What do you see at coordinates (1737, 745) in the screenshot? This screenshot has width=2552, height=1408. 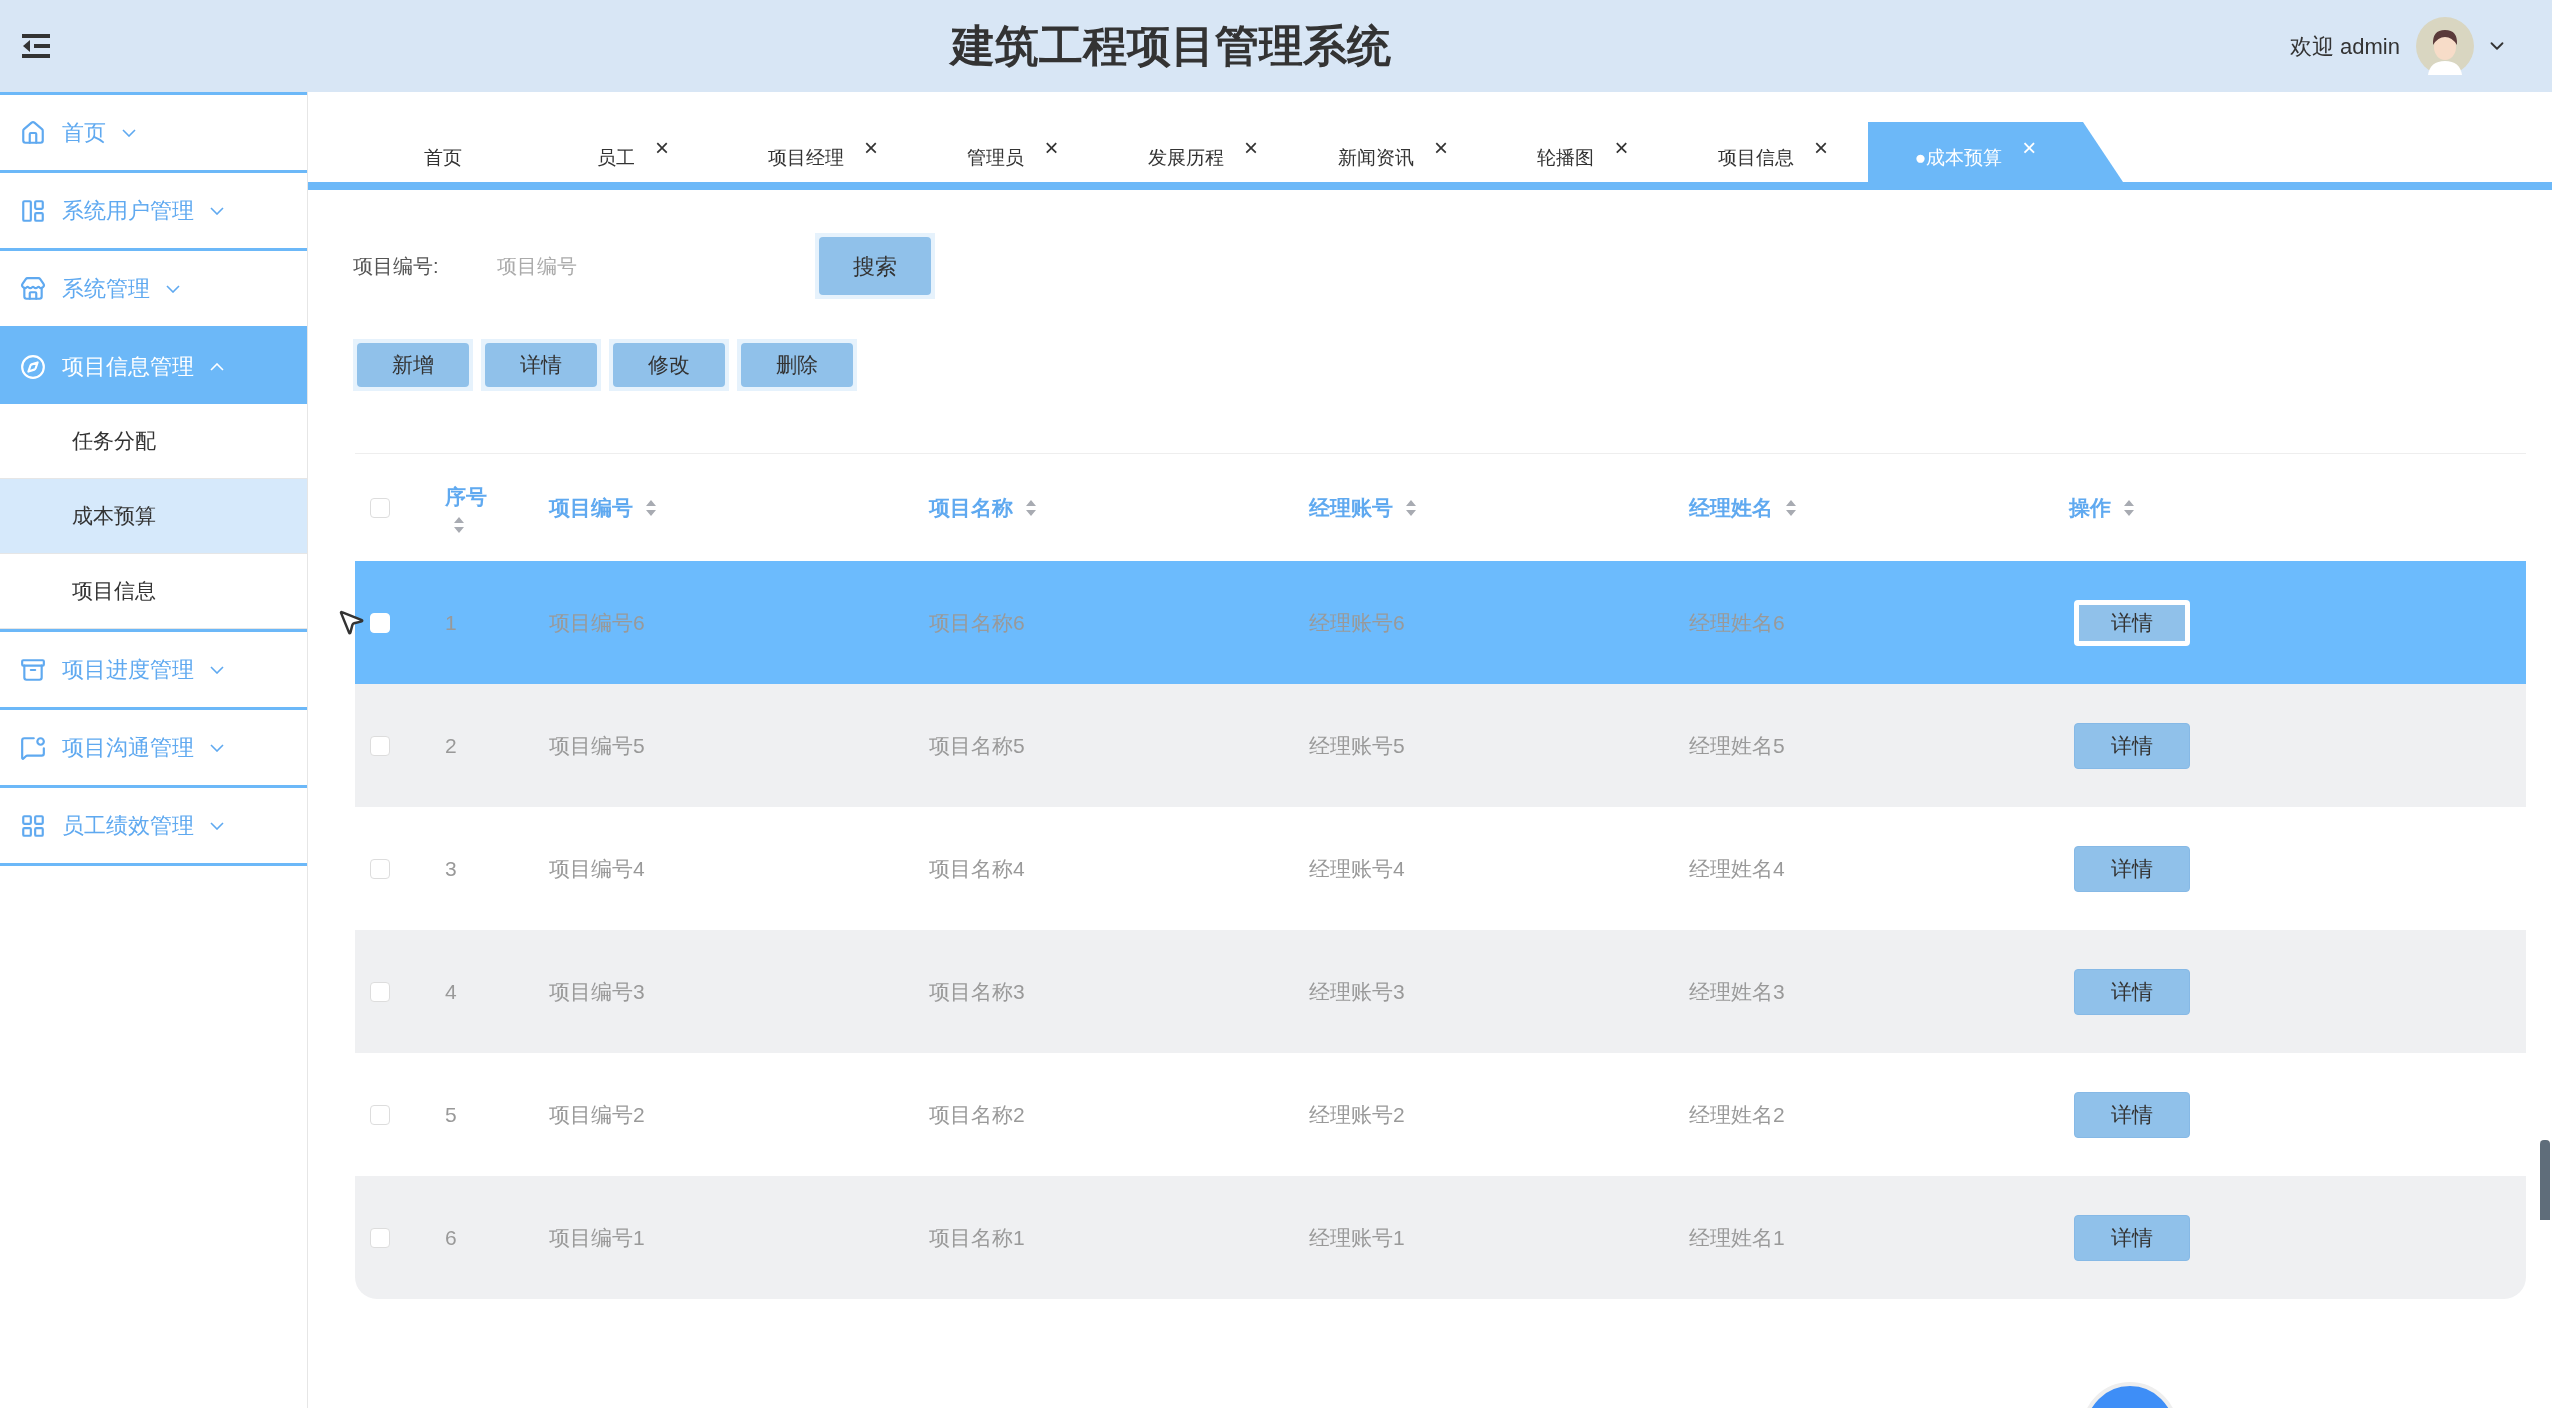 I see `table-cell: 经理姓名5` at bounding box center [1737, 745].